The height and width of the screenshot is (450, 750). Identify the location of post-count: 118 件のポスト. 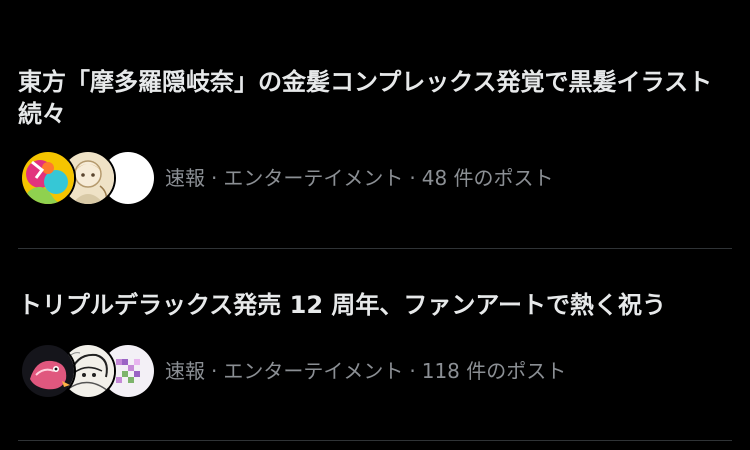
(494, 371).